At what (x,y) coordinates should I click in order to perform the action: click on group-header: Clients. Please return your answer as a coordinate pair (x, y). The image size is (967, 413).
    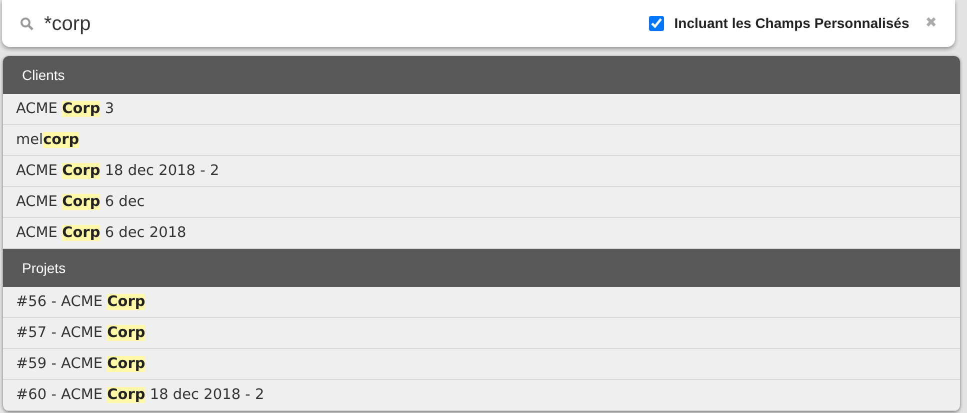
    Looking at the image, I should click on (43, 75).